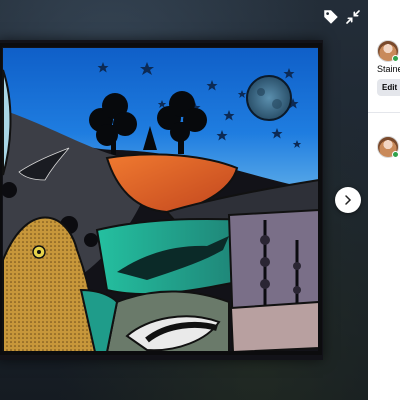 This screenshot has width=400, height=400. Describe the element at coordinates (388, 69) in the screenshot. I see `post-title: Stainec` at that location.